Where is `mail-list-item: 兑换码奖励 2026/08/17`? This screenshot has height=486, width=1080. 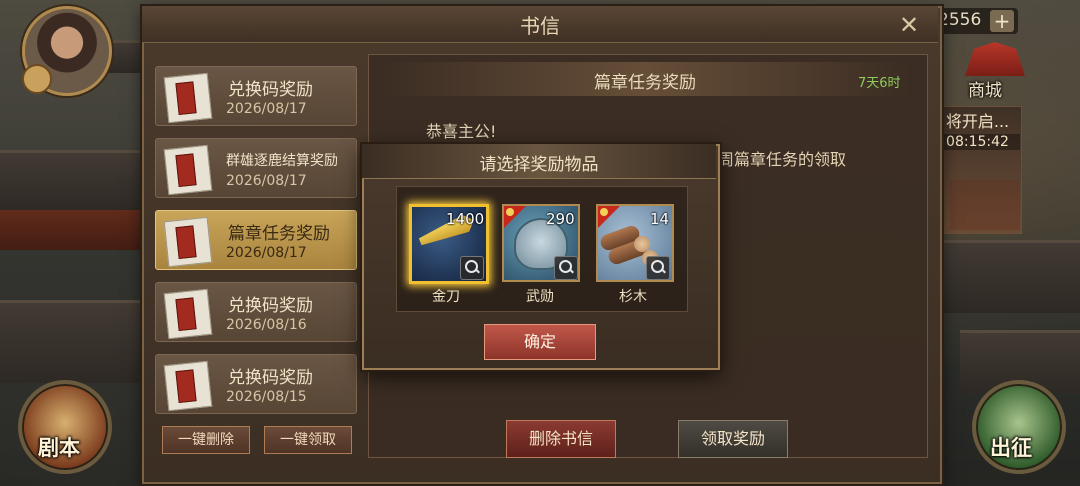
mail-list-item: 兑换码奖励 2026/08/17 is located at coordinates (256, 96).